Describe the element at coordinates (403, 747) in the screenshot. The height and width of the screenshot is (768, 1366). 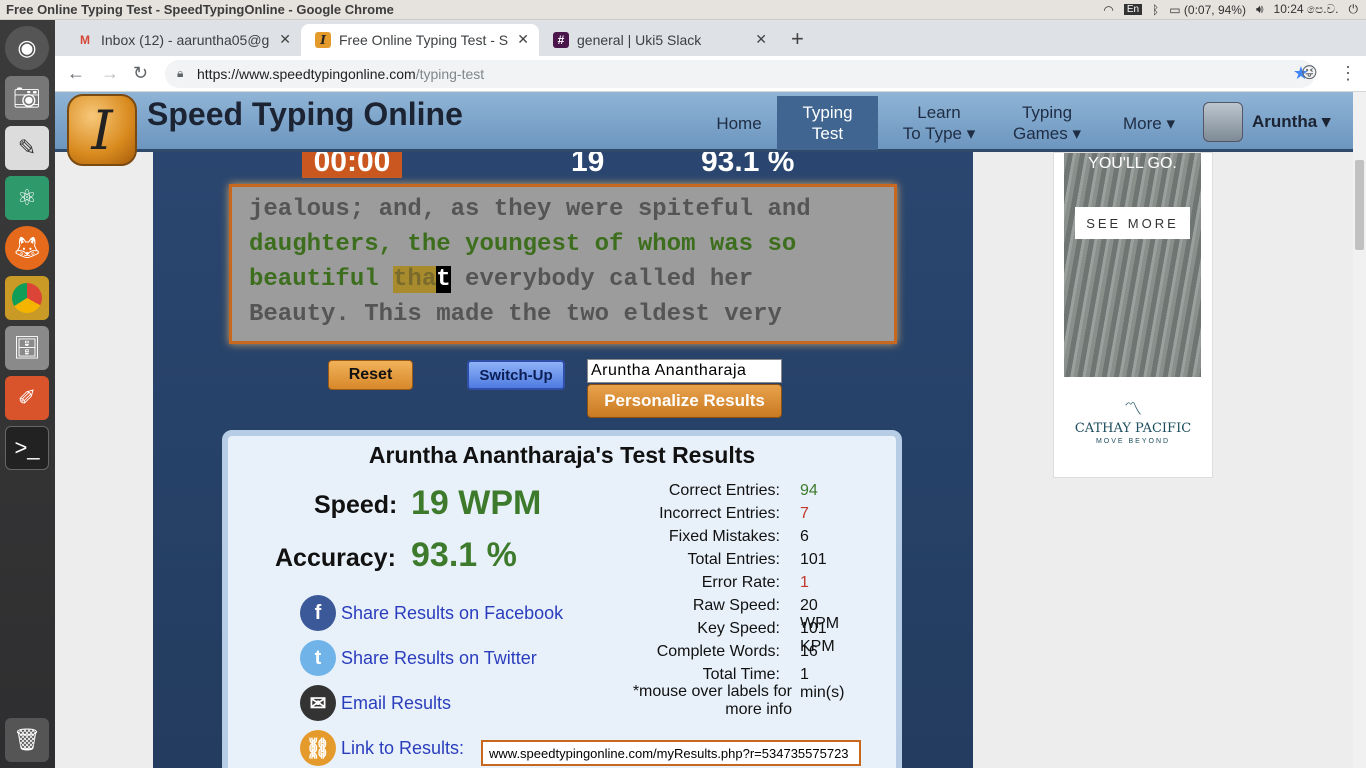
I see `share-label: Link to Results:` at that location.